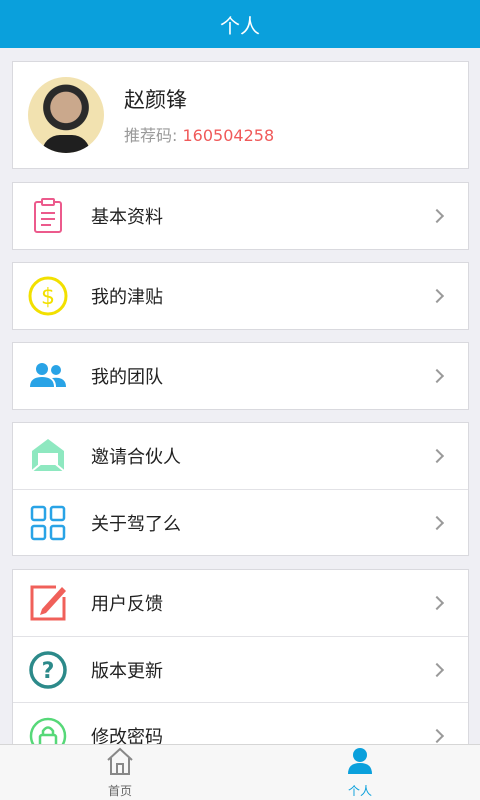 The width and height of the screenshot is (480, 800). Describe the element at coordinates (127, 297) in the screenshot. I see `menu-label-allowance: 我的津贴` at that location.